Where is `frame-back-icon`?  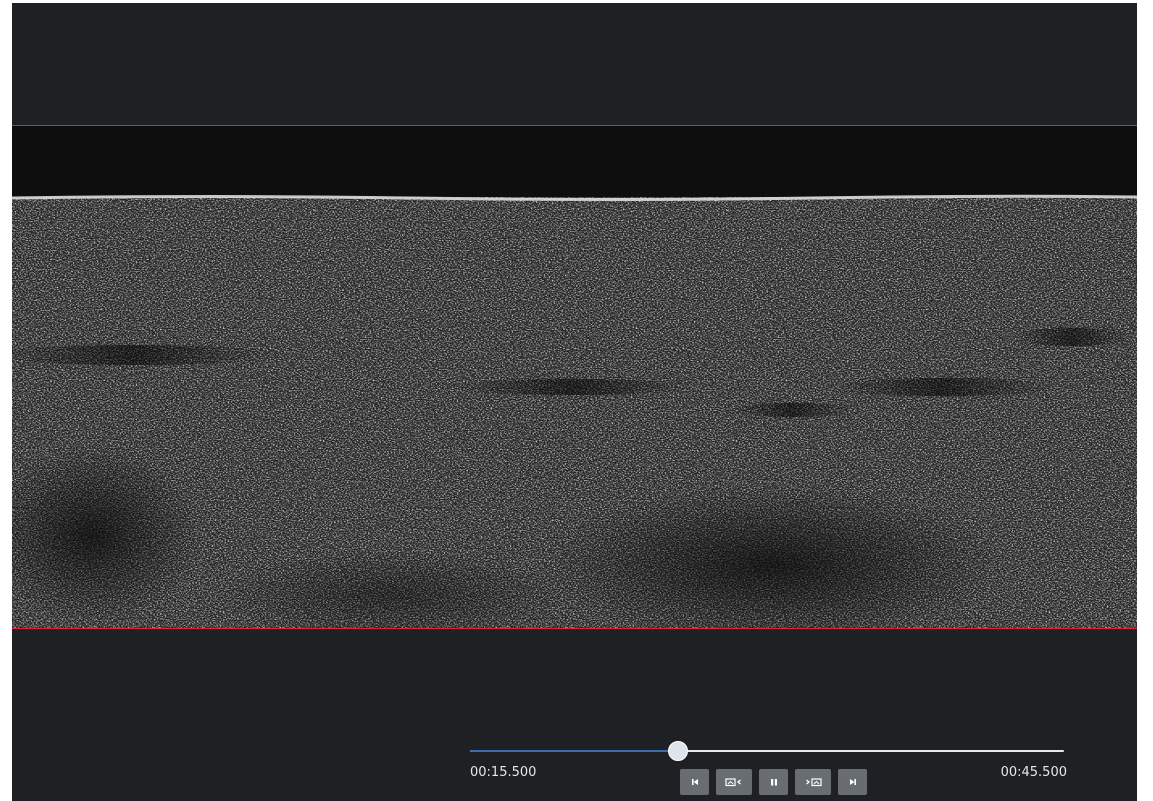
frame-back-icon is located at coordinates (733, 782).